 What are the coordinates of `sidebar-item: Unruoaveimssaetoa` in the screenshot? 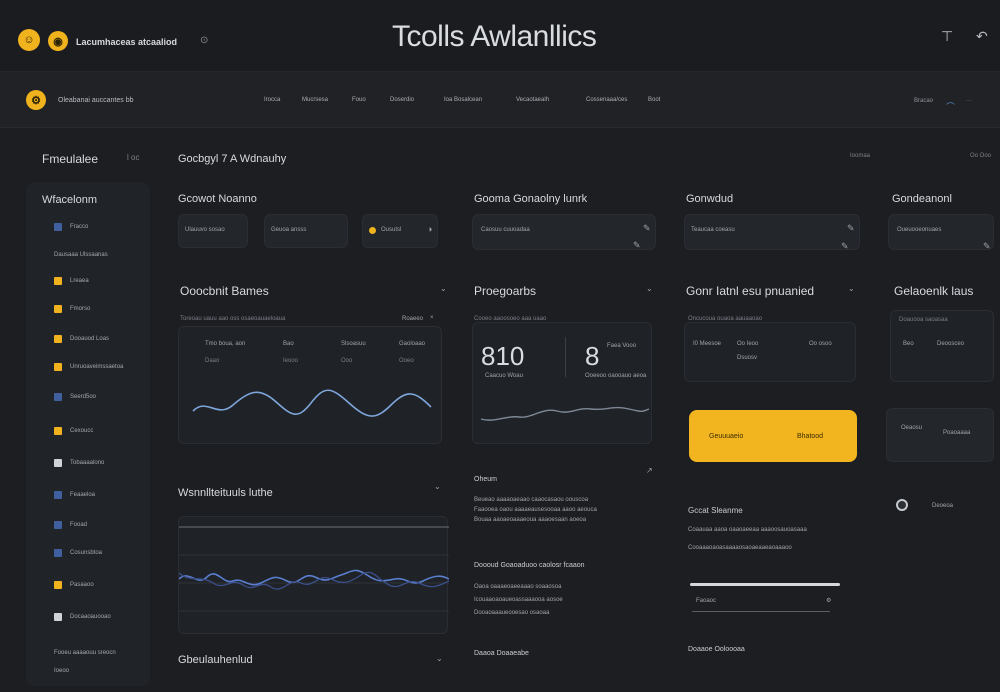 It's located at (88, 367).